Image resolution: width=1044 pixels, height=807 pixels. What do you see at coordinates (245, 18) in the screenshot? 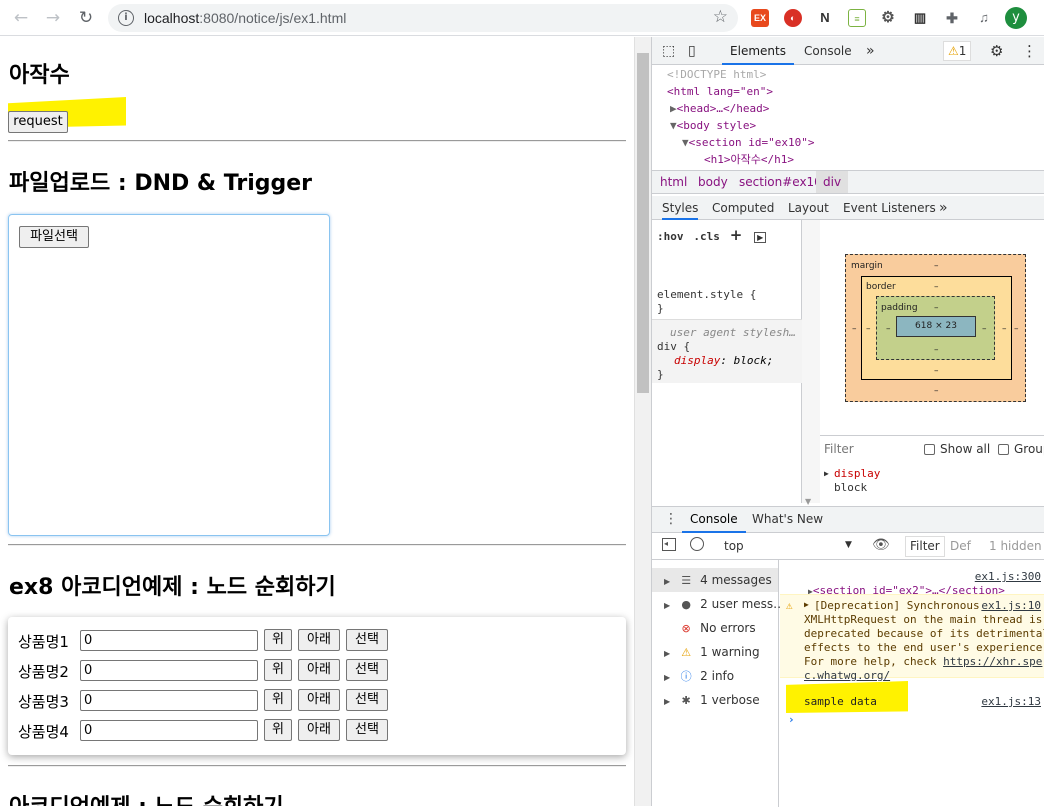
I see `url-text: localhost:8080/notice/js/ex1.html` at bounding box center [245, 18].